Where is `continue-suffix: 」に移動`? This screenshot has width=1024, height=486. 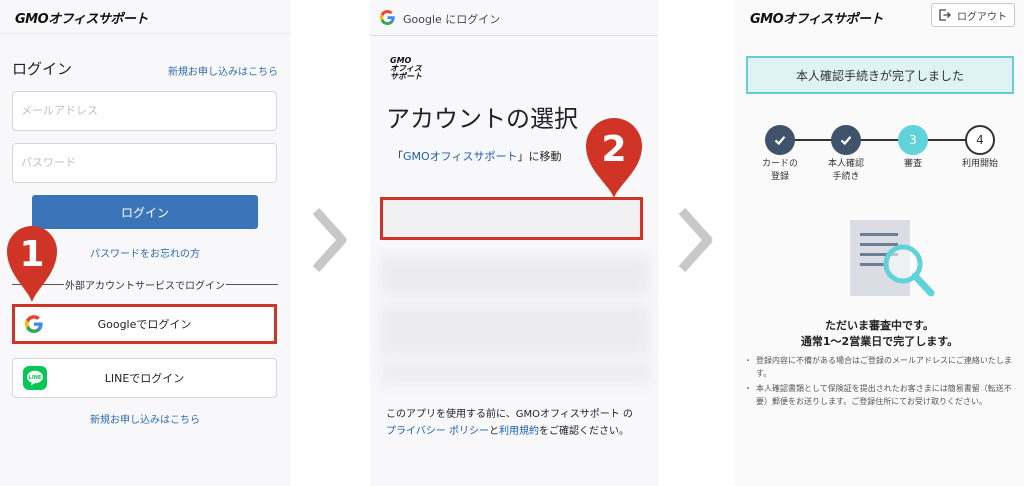 continue-suffix: 」に移動 is located at coordinates (539, 156).